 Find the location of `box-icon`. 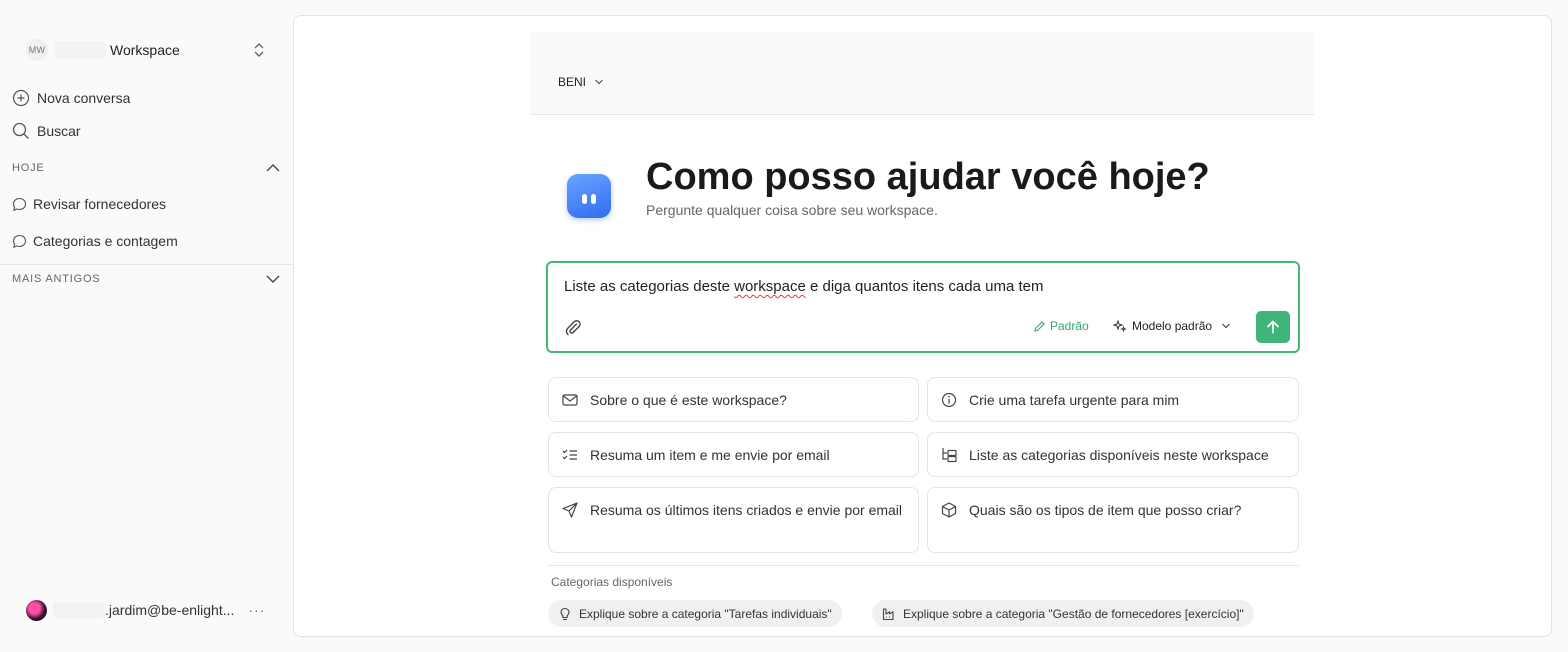

box-icon is located at coordinates (949, 510).